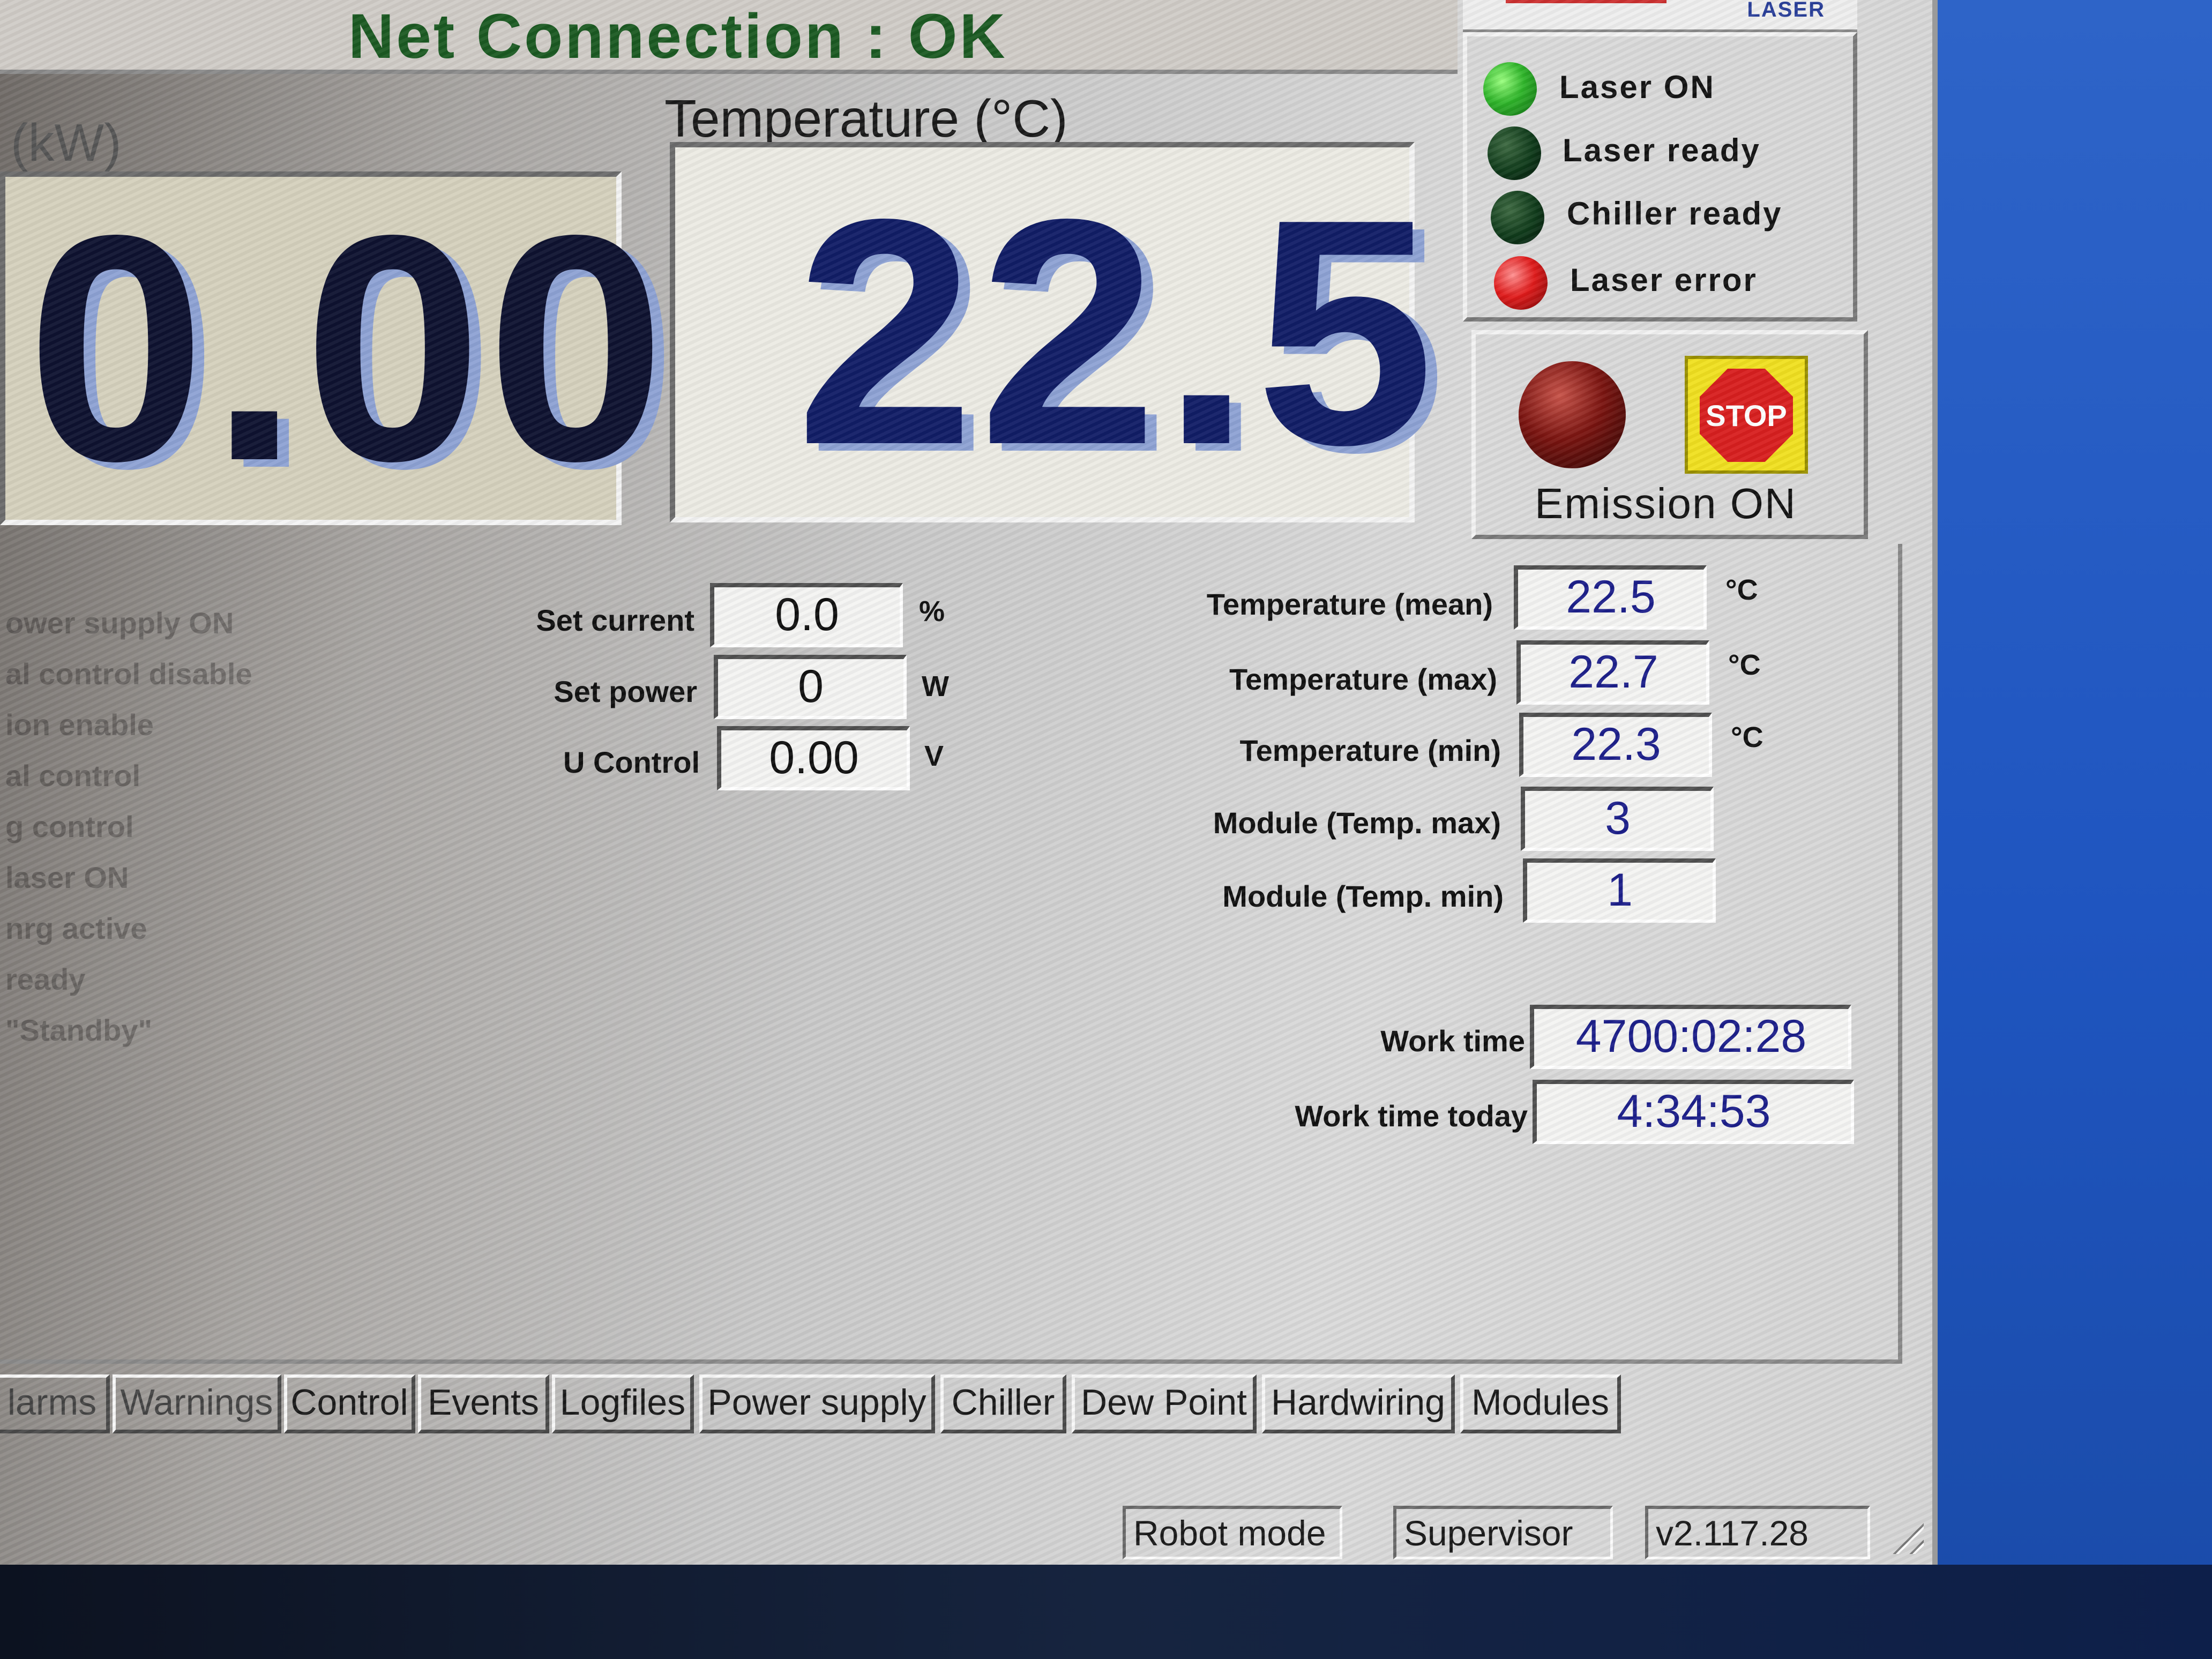 The image size is (2212, 1659). What do you see at coordinates (76, 928) in the screenshot?
I see `status-item: nrg active` at bounding box center [76, 928].